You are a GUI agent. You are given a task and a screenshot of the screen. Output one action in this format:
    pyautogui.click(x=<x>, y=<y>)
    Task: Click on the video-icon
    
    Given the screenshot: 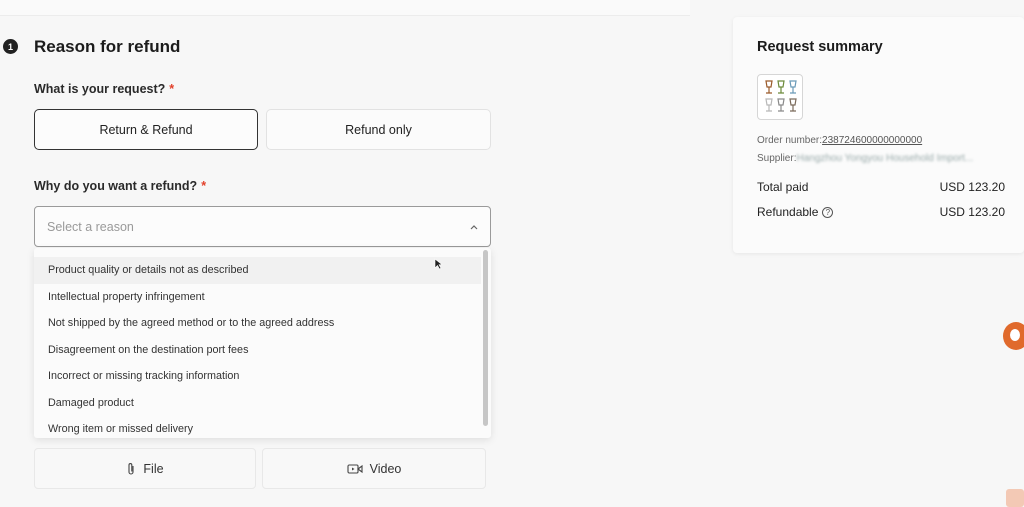 What is the action you would take?
    pyautogui.click(x=355, y=468)
    